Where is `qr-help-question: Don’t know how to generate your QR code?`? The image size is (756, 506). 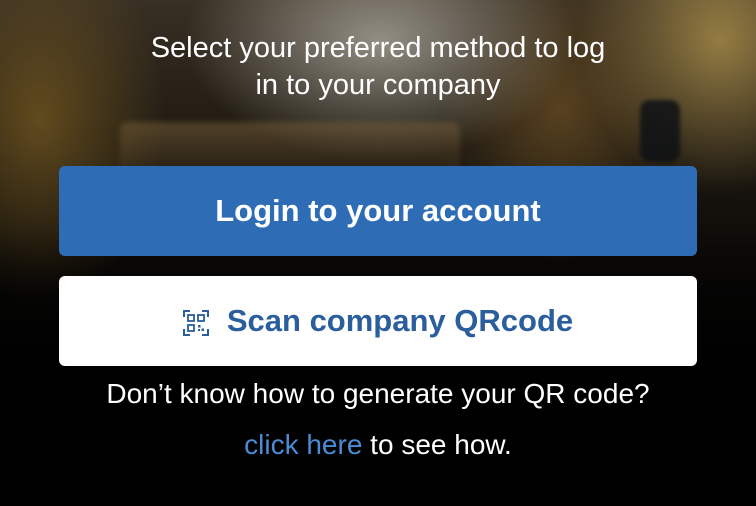 qr-help-question: Don’t know how to generate your QR code? is located at coordinates (378, 393).